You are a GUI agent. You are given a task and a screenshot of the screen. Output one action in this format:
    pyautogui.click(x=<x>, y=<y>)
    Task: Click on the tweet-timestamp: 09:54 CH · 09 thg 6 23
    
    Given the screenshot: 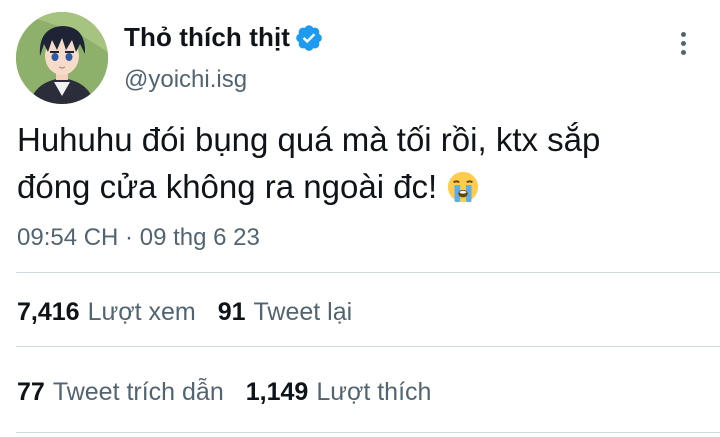 What is the action you would take?
    pyautogui.click(x=138, y=238)
    